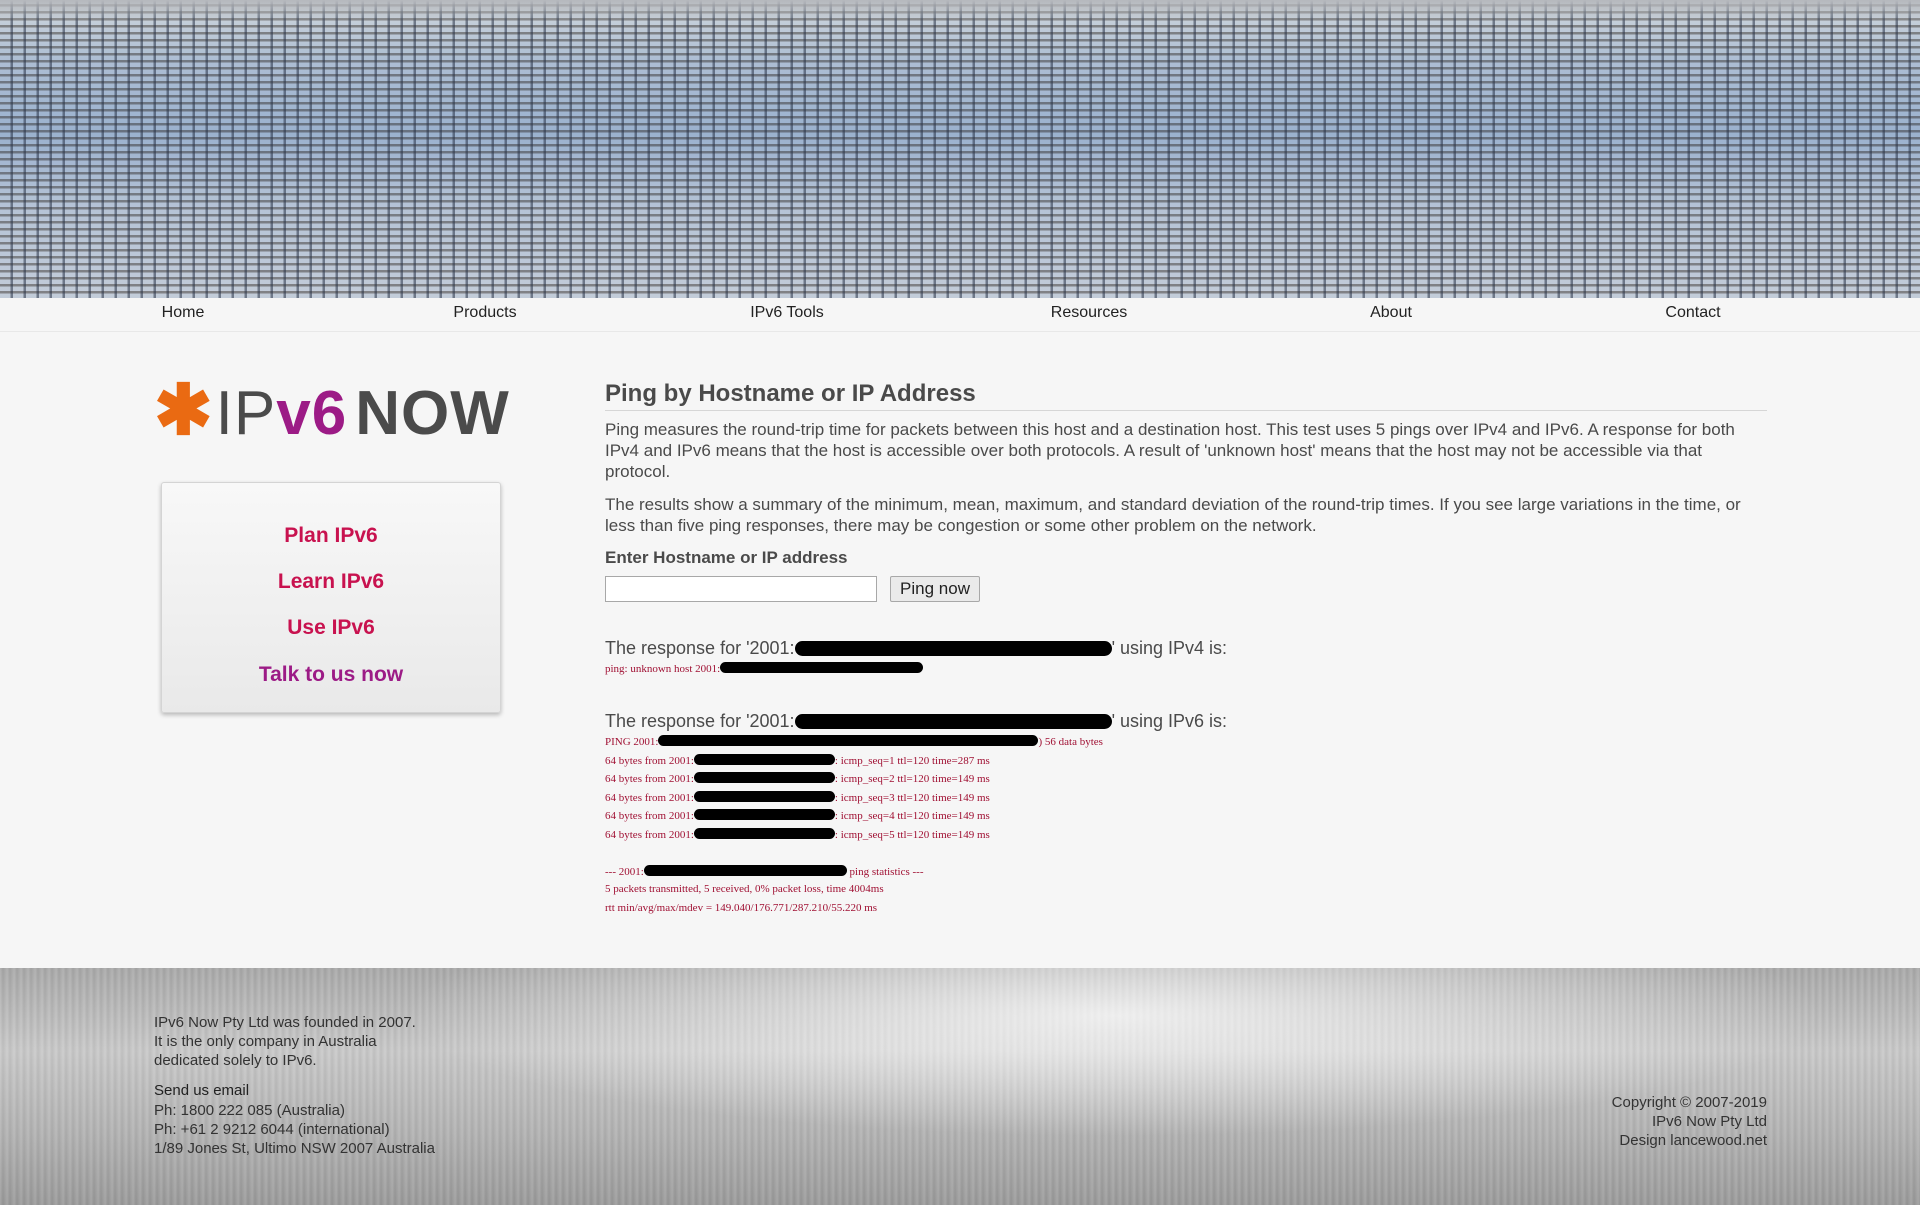 The height and width of the screenshot is (1205, 1920). What do you see at coordinates (331, 675) in the screenshot?
I see `sidebar-link-talk-to-us: Talk to us now` at bounding box center [331, 675].